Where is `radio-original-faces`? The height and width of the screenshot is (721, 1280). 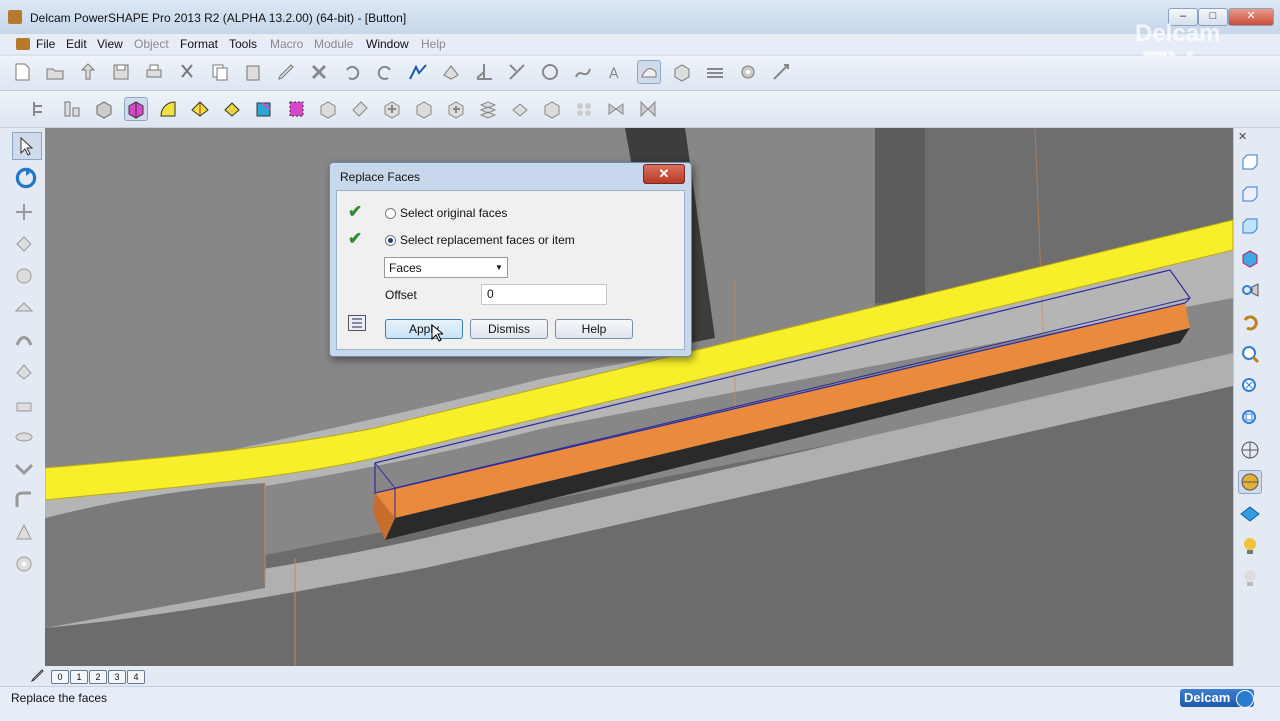 radio-original-faces is located at coordinates (390, 213).